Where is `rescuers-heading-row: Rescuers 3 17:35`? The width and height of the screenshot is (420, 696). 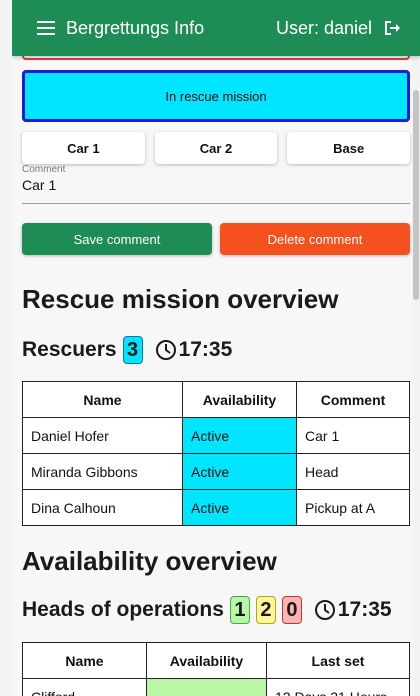
rescuers-heading-row: Rescuers 3 17:35 is located at coordinates (127, 350).